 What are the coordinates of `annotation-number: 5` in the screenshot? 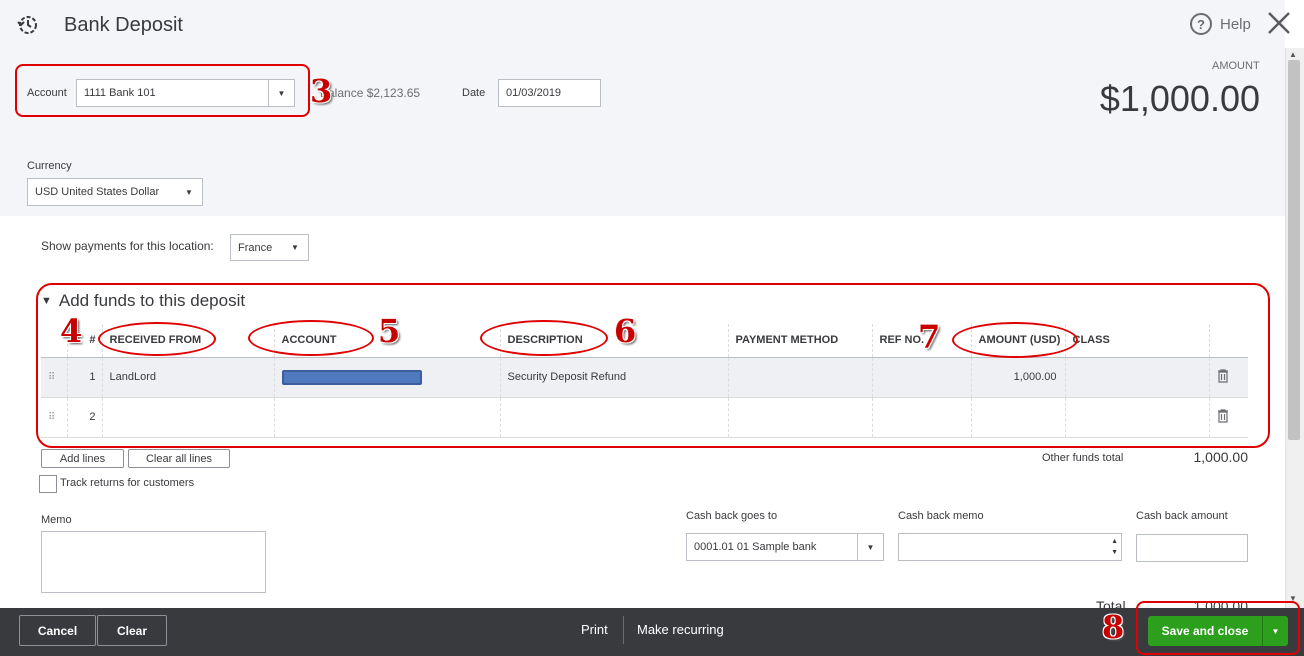 It's located at (389, 331).